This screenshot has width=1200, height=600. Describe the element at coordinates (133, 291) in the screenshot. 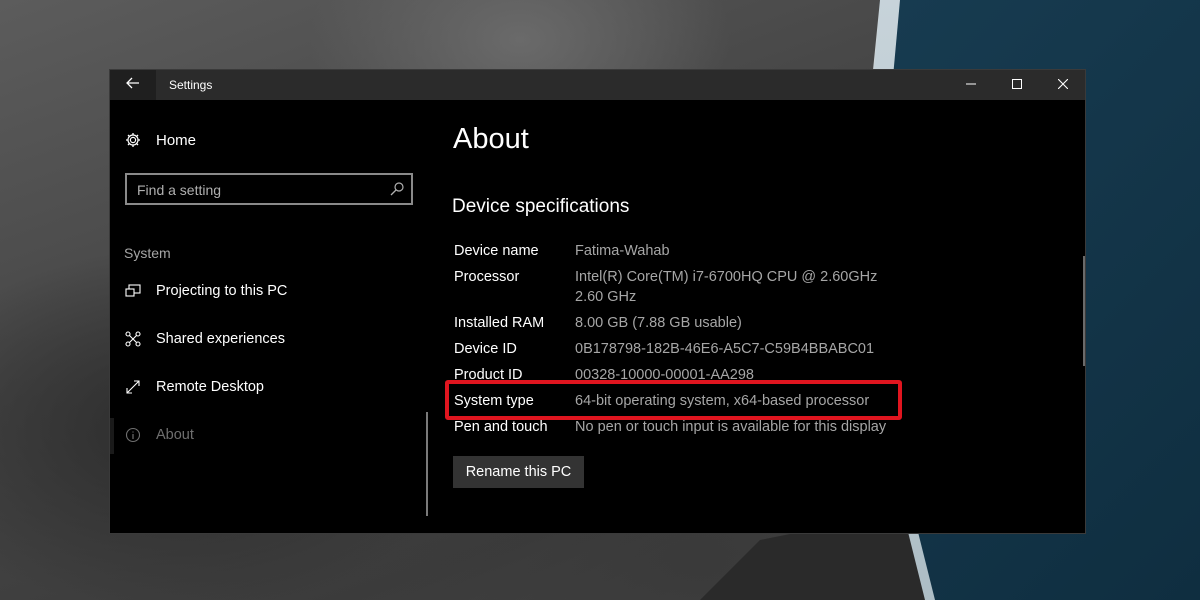

I see `projector-icon` at that location.